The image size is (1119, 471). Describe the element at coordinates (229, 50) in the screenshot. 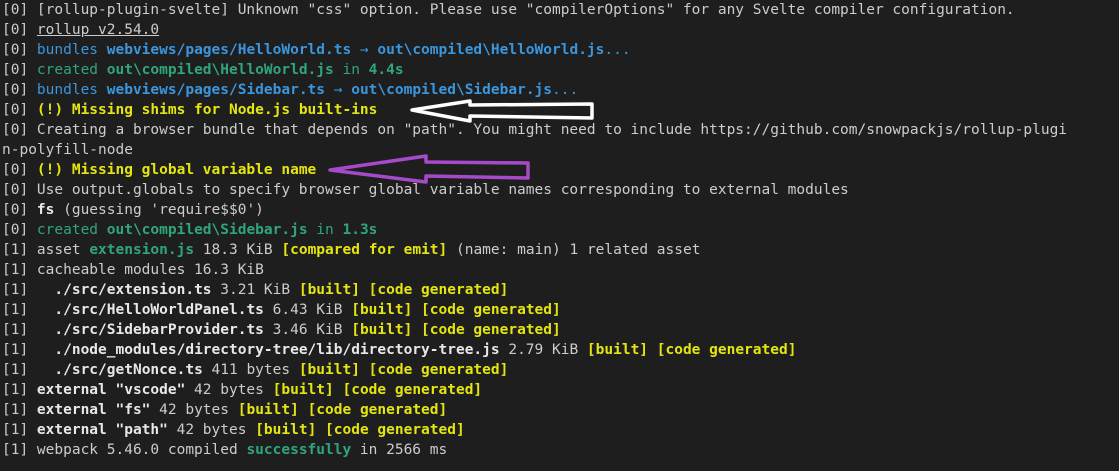

I see `terminal-text-segment: webviews/pages/HelloWorld.ts` at that location.